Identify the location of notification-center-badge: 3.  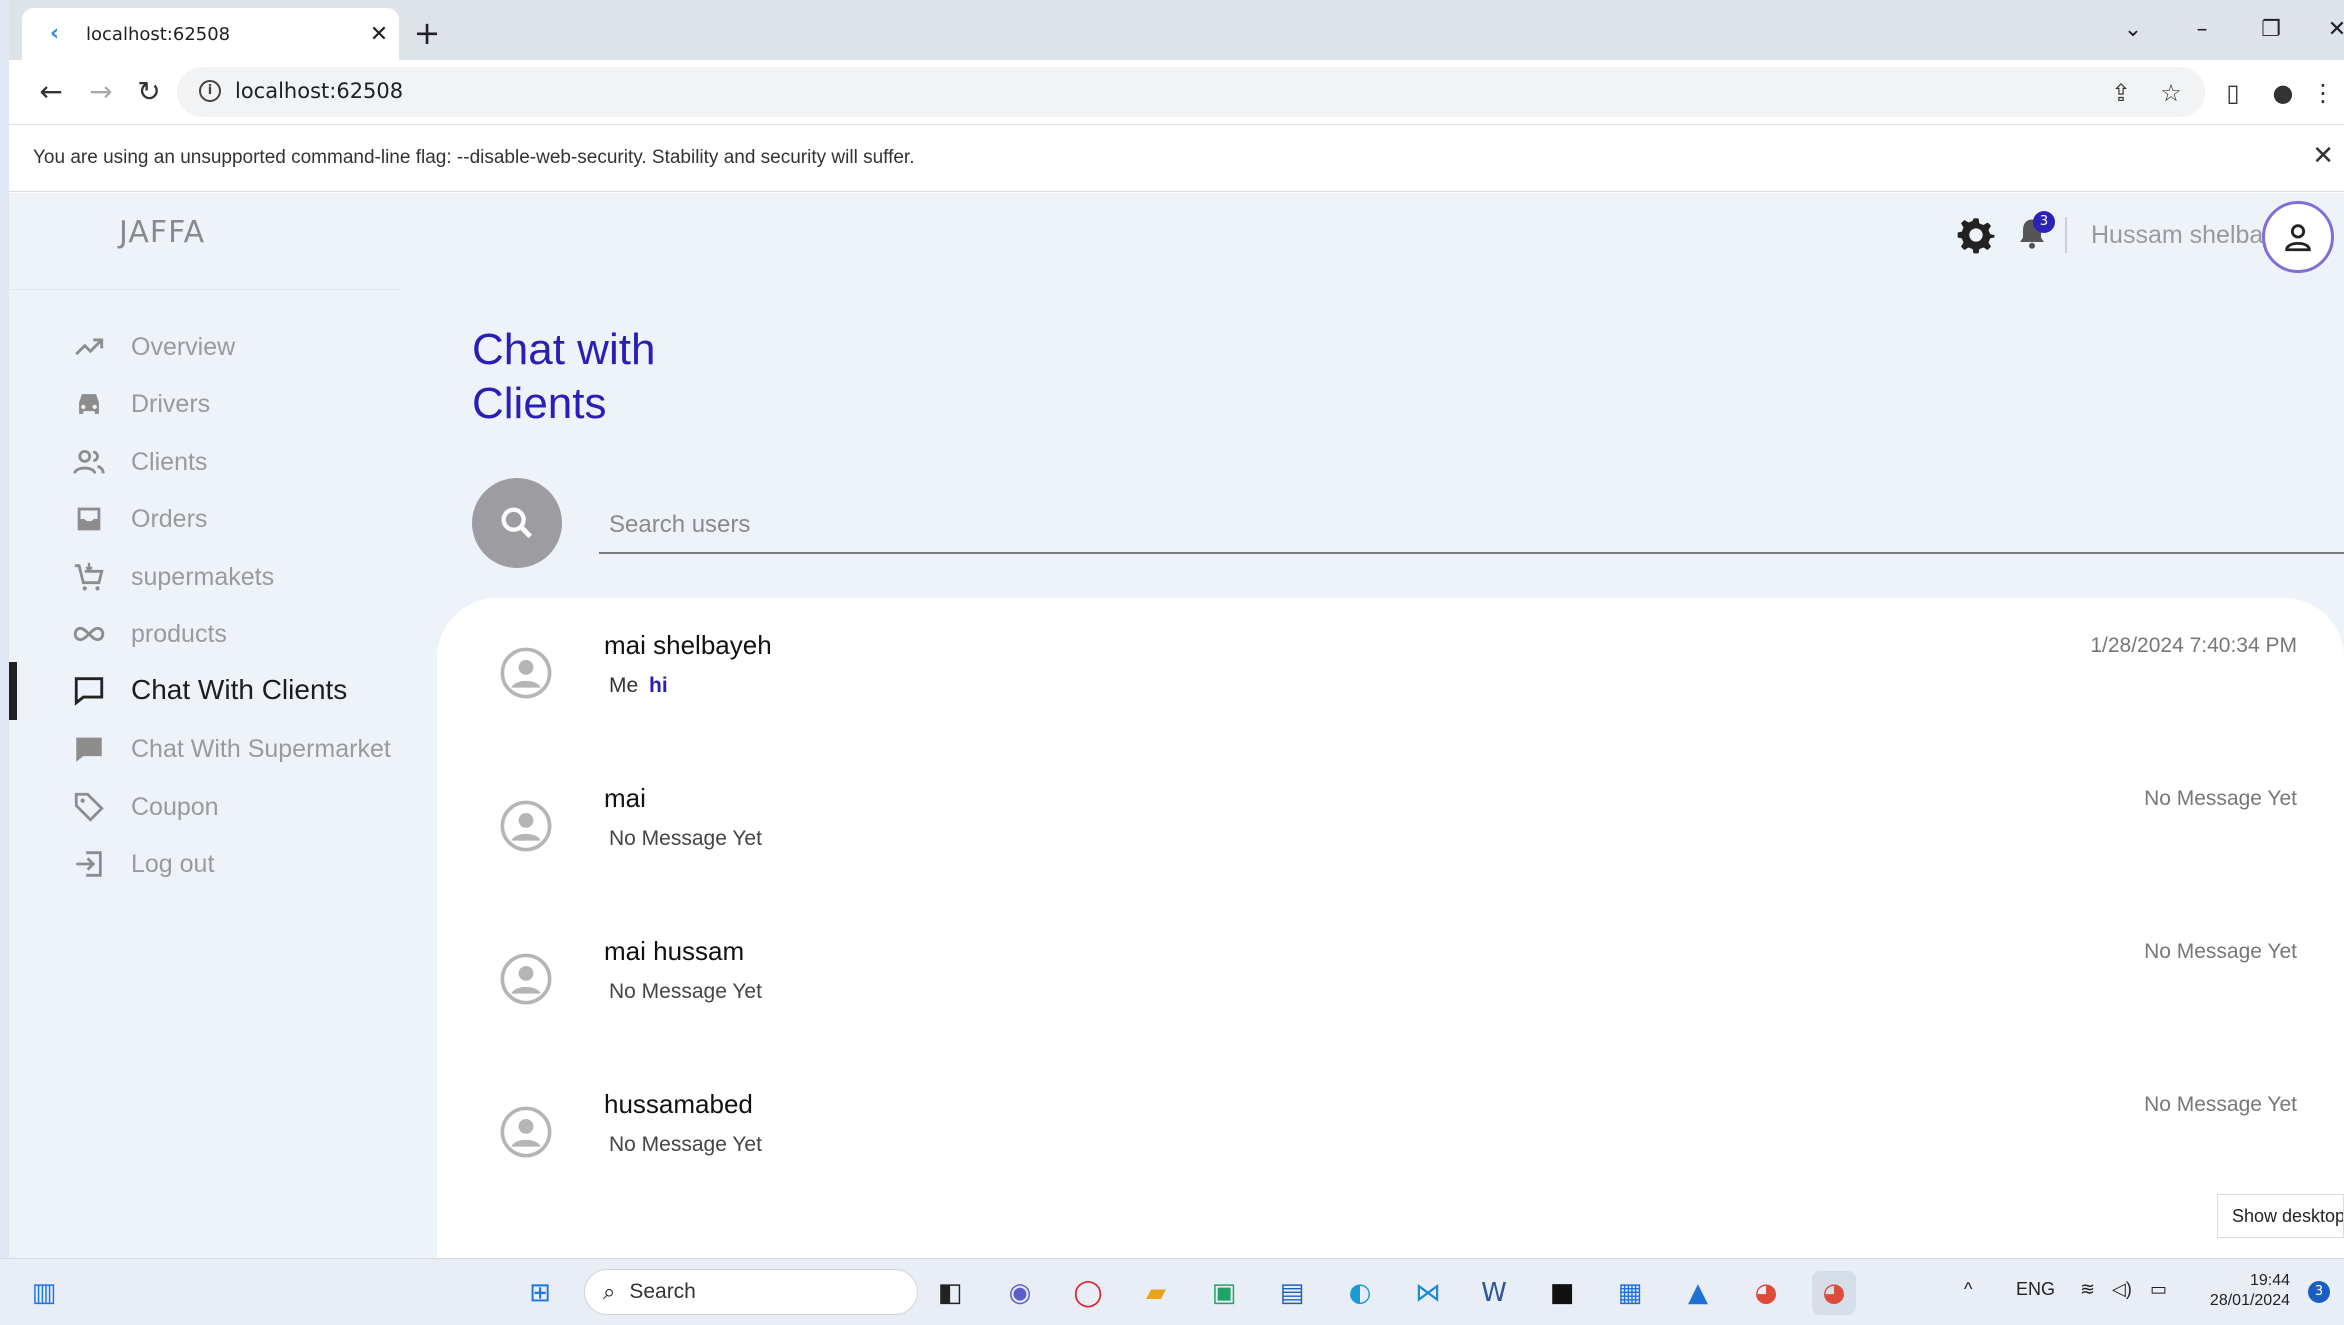
(2319, 1292).